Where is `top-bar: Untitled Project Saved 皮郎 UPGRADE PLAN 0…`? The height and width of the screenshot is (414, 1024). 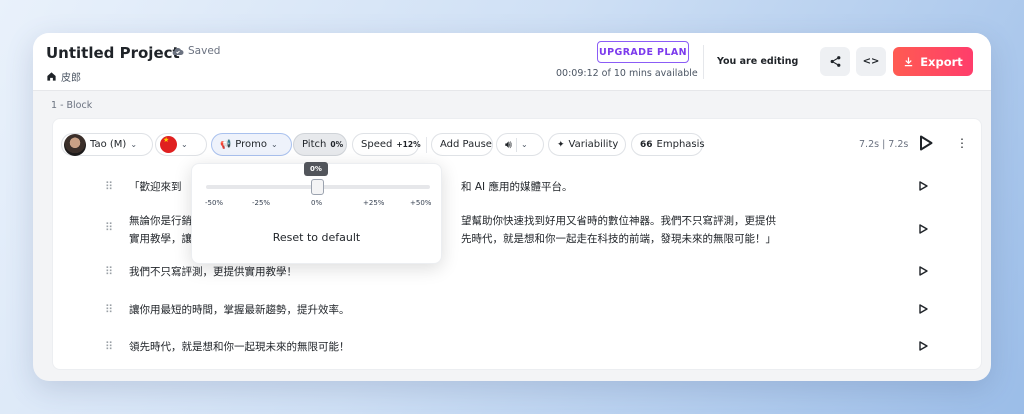 top-bar: Untitled Project Saved 皮郎 UPGRADE PLAN 0… is located at coordinates (512, 62).